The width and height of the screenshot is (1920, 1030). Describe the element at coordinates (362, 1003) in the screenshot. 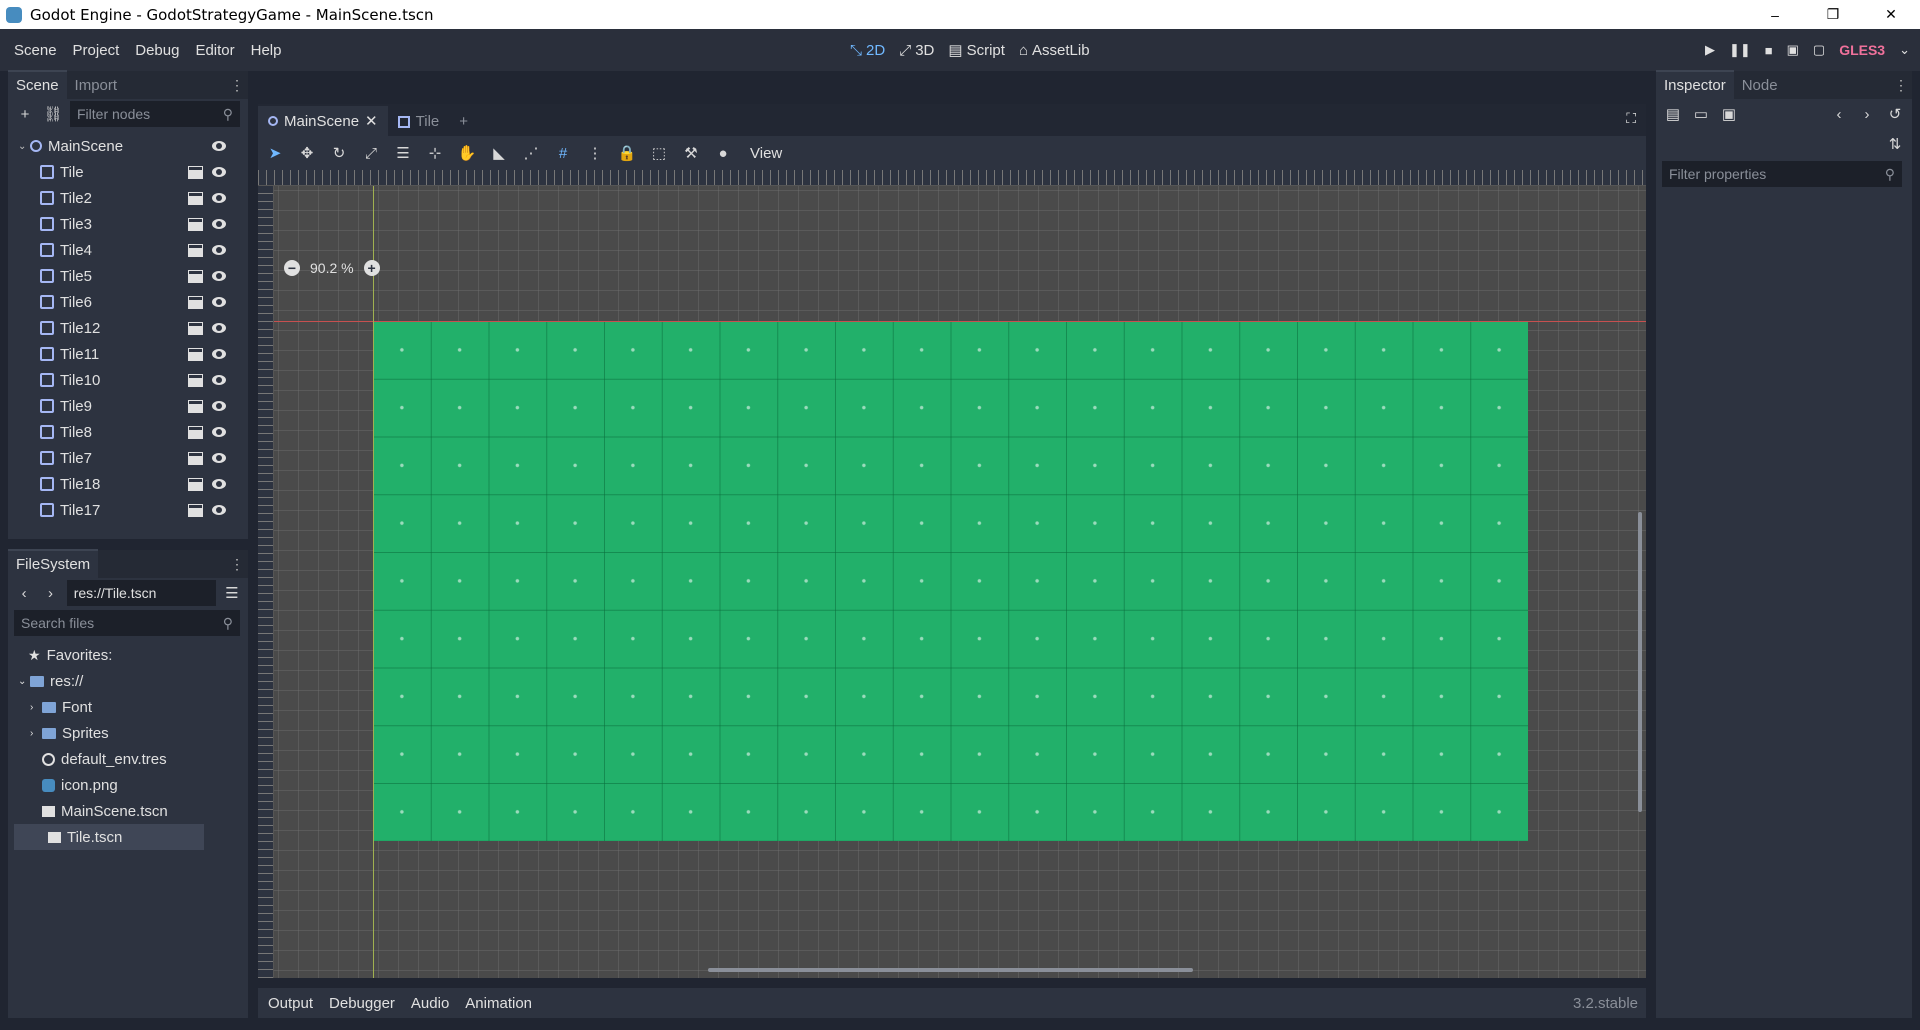

I see `debugger-tab: Debugger` at that location.